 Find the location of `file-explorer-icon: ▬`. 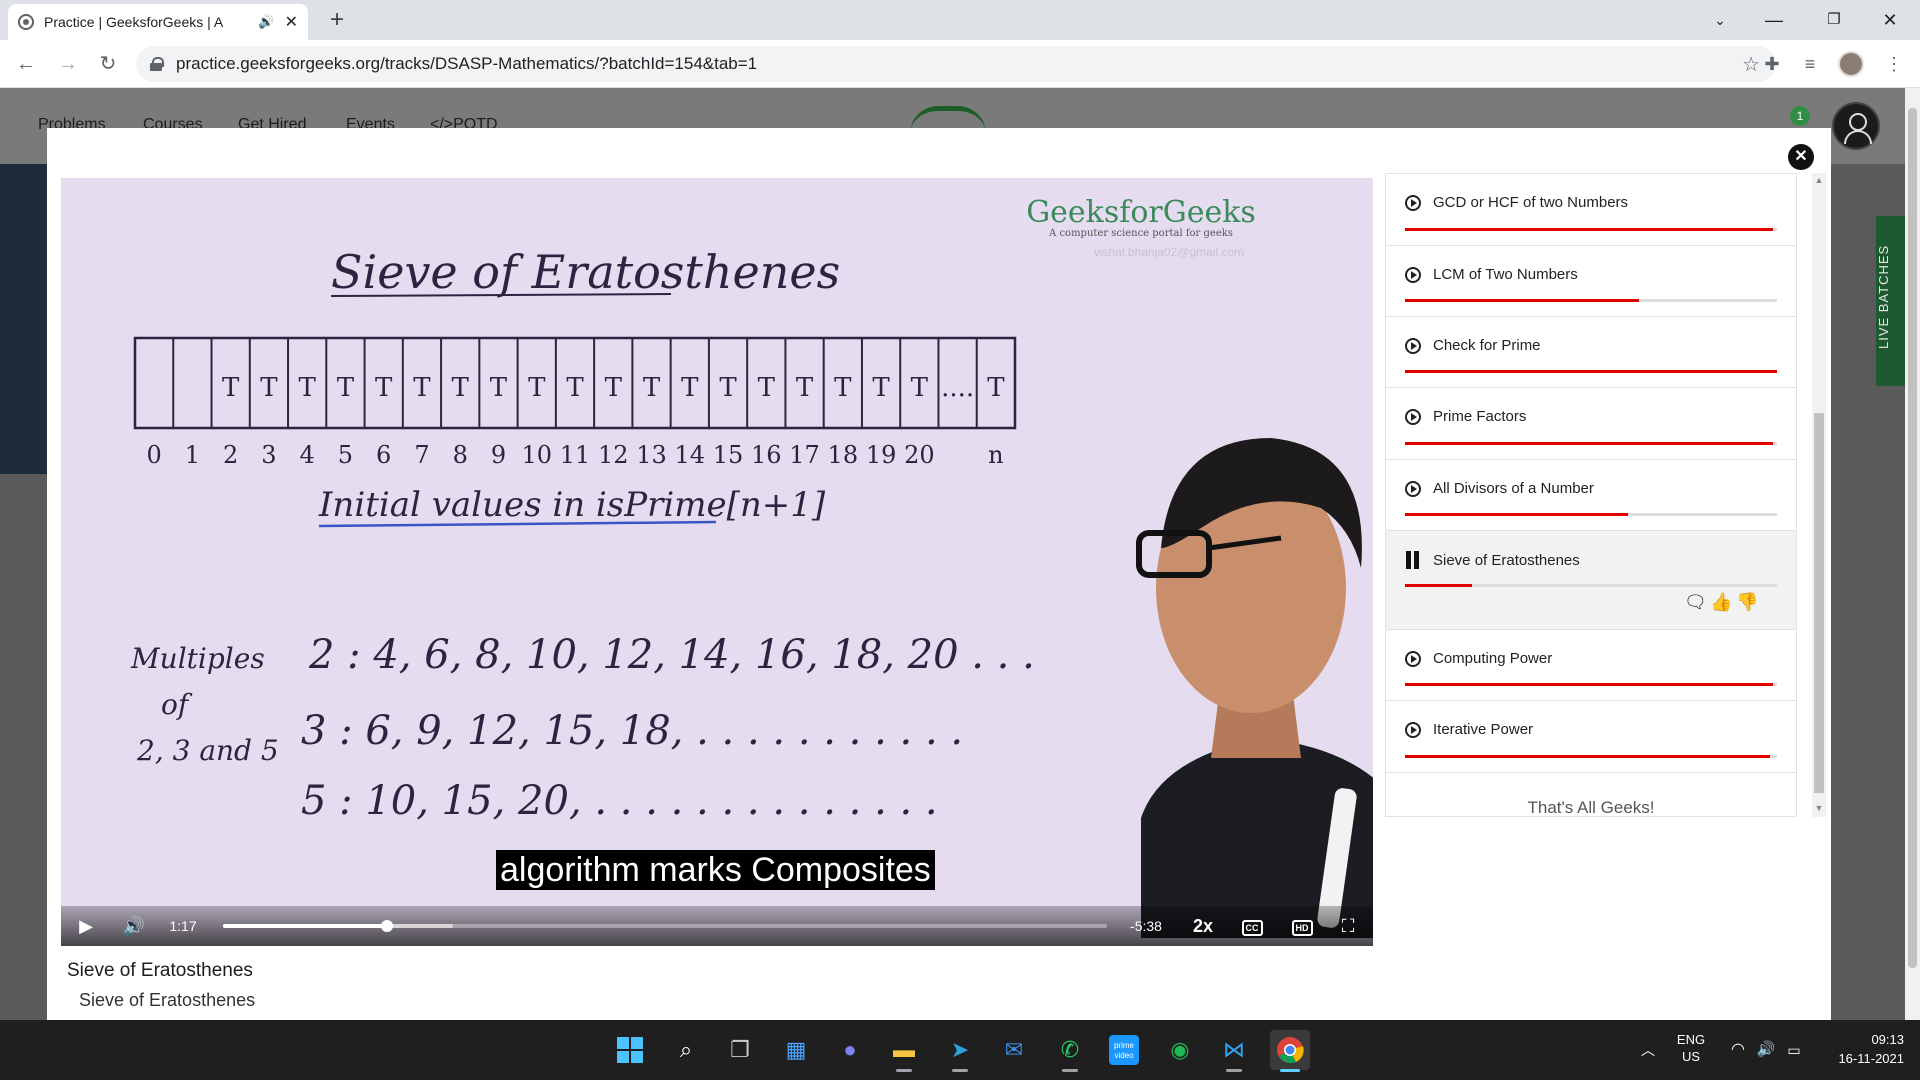

file-explorer-icon: ▬ is located at coordinates (904, 1051).